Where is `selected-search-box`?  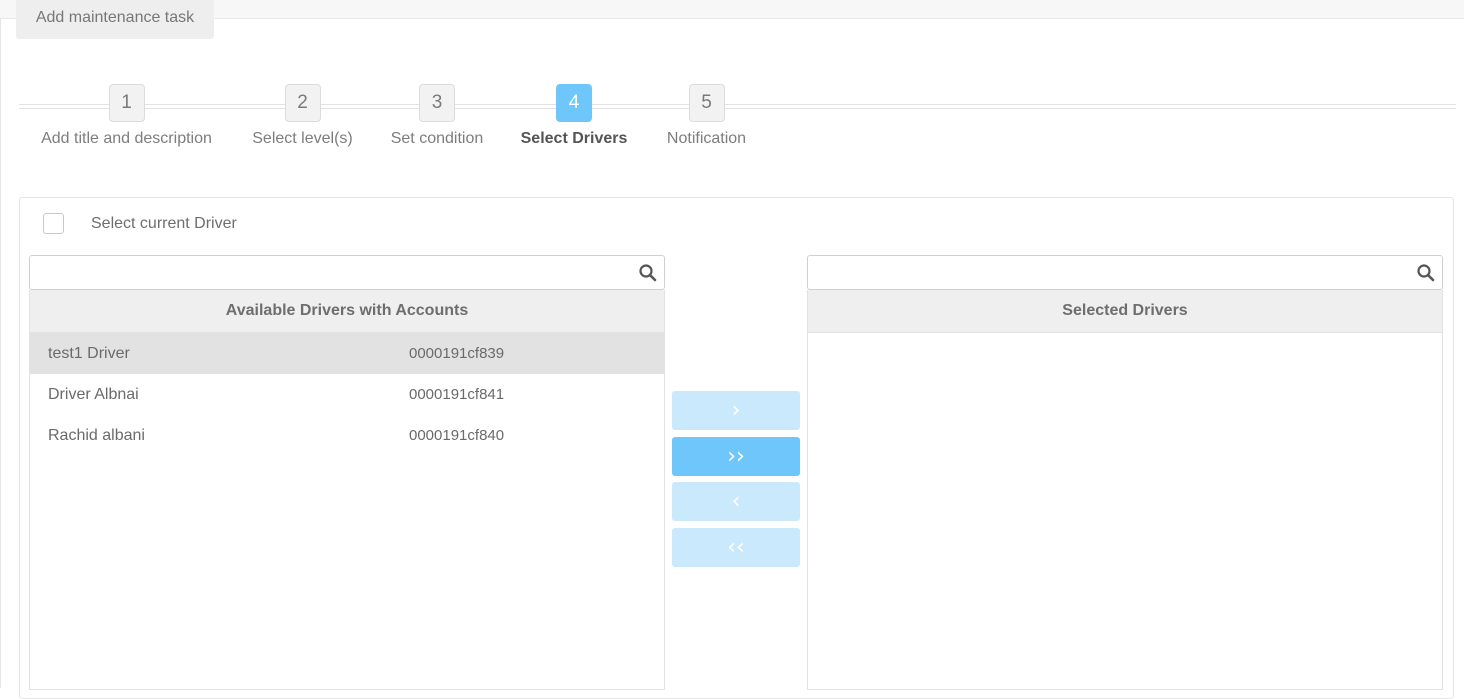 selected-search-box is located at coordinates (1125, 272).